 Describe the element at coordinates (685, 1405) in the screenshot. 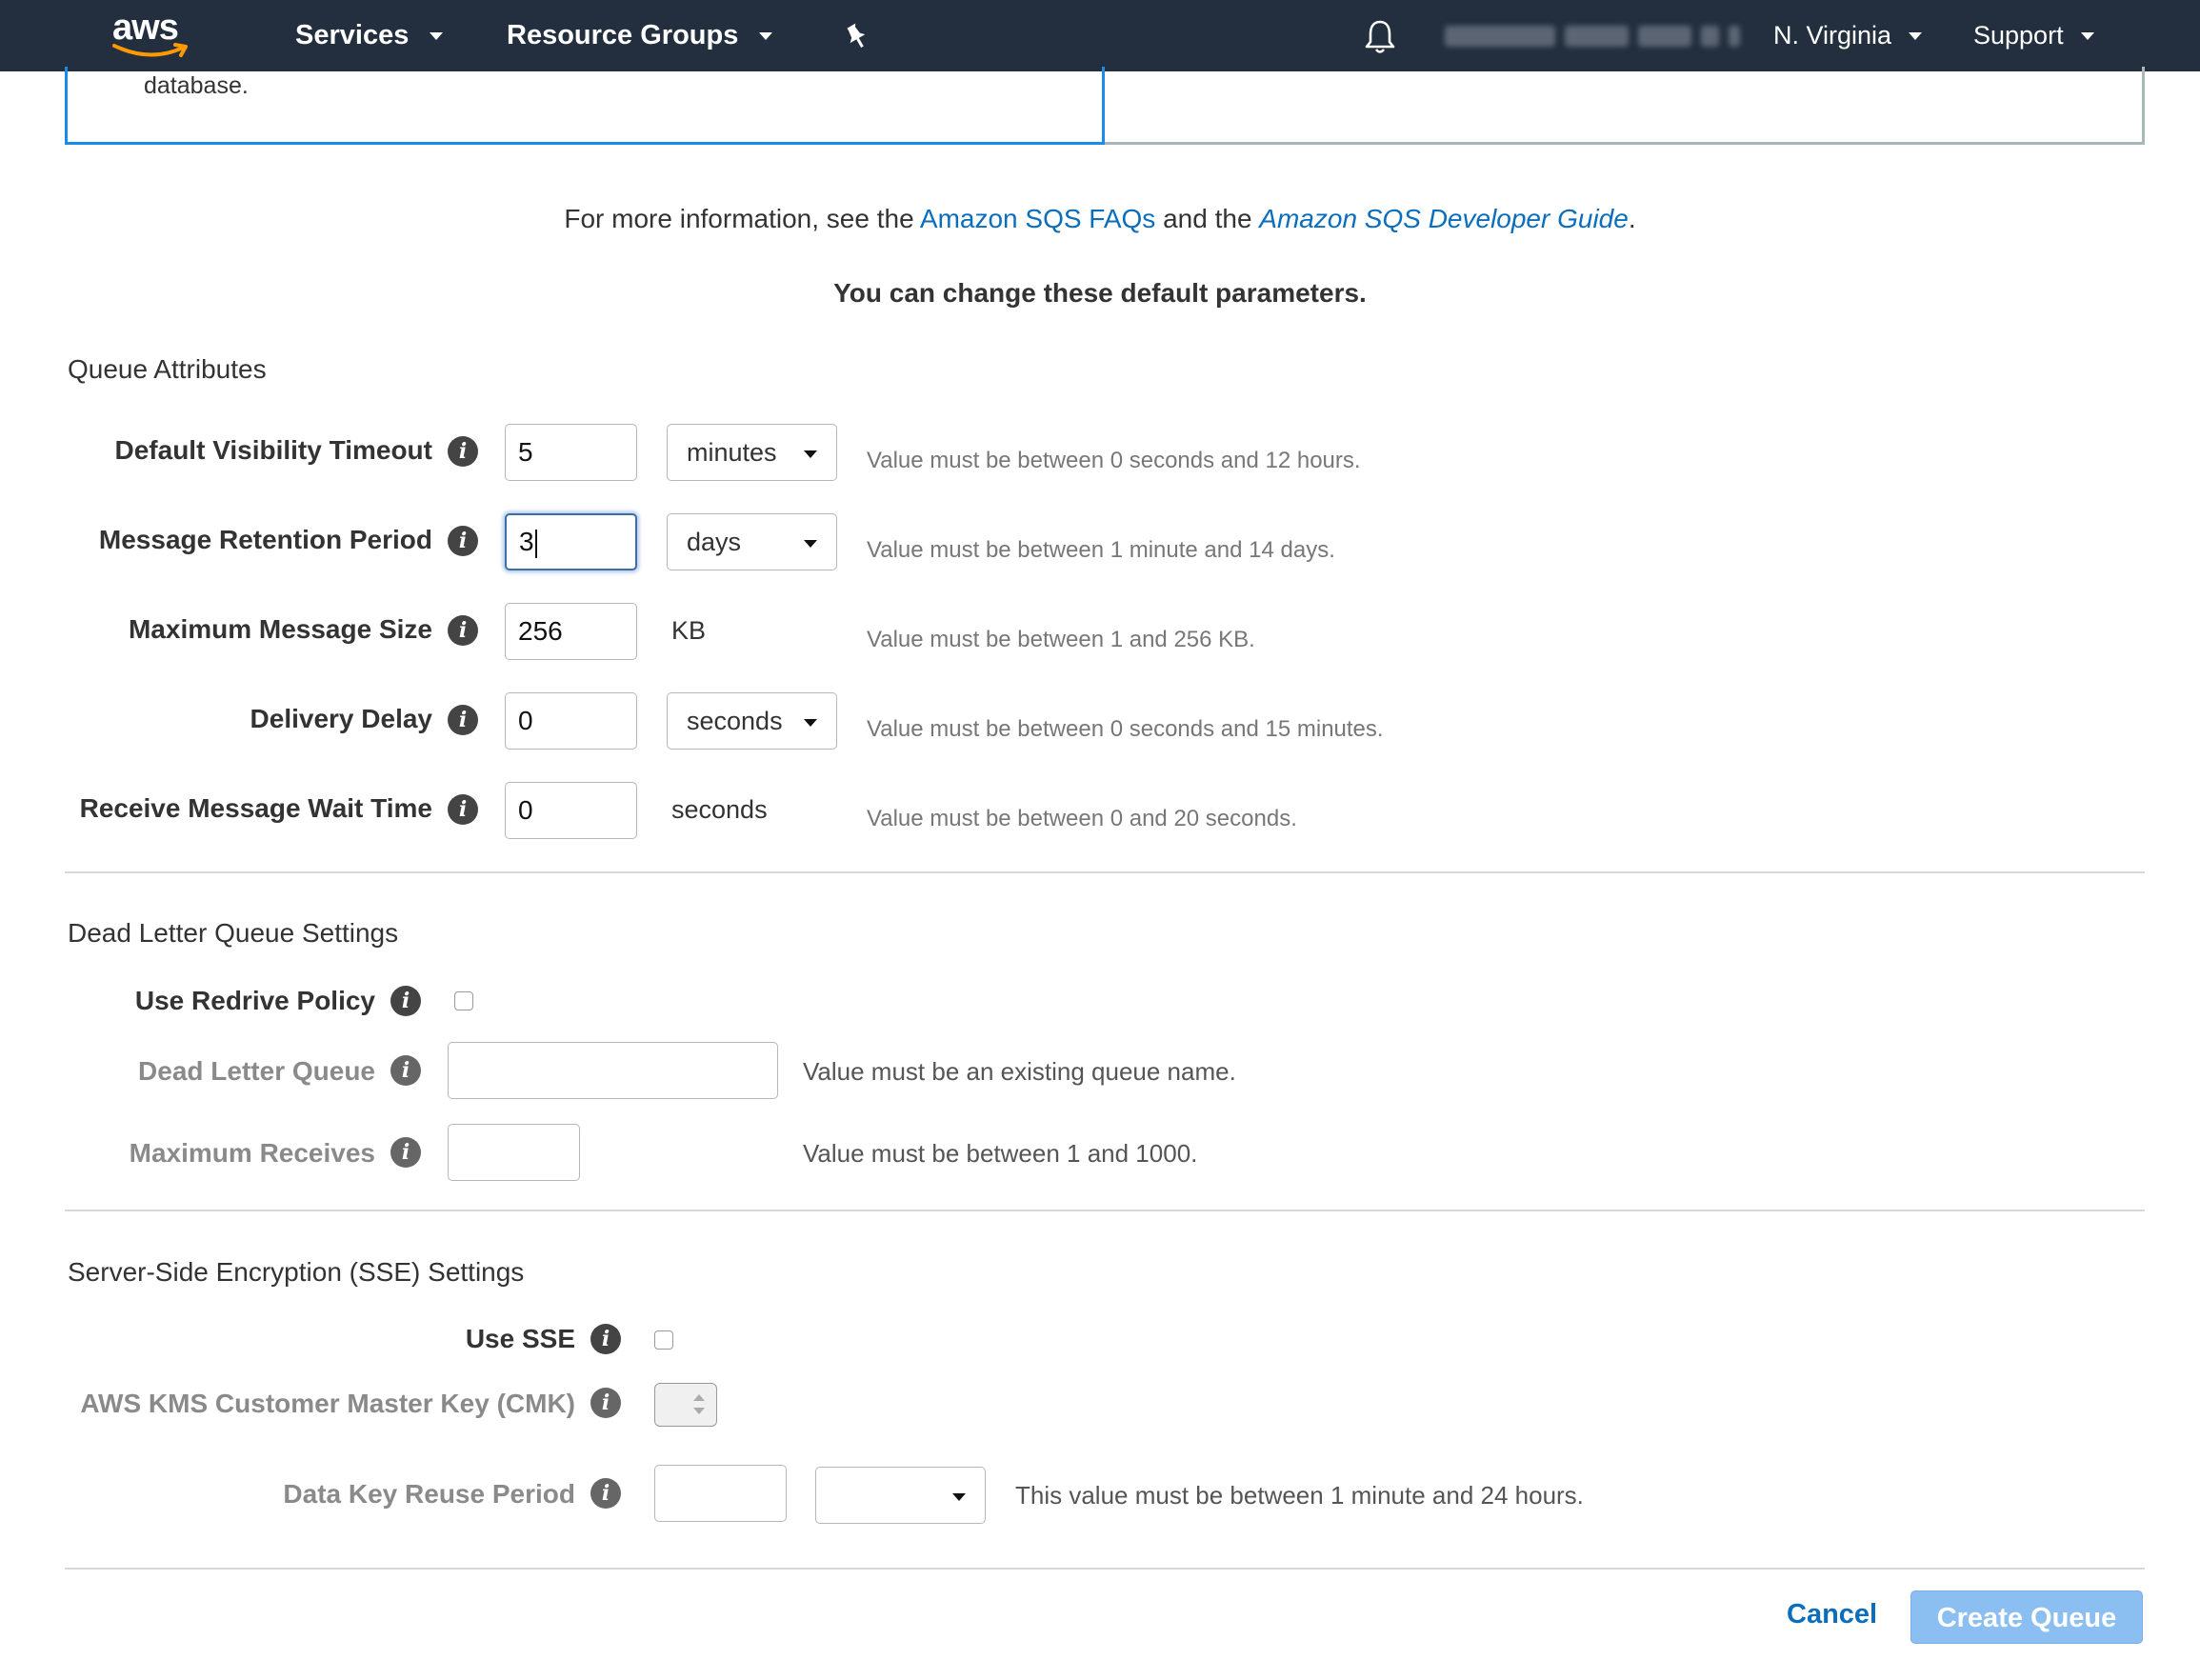

I see `cmk-select` at that location.